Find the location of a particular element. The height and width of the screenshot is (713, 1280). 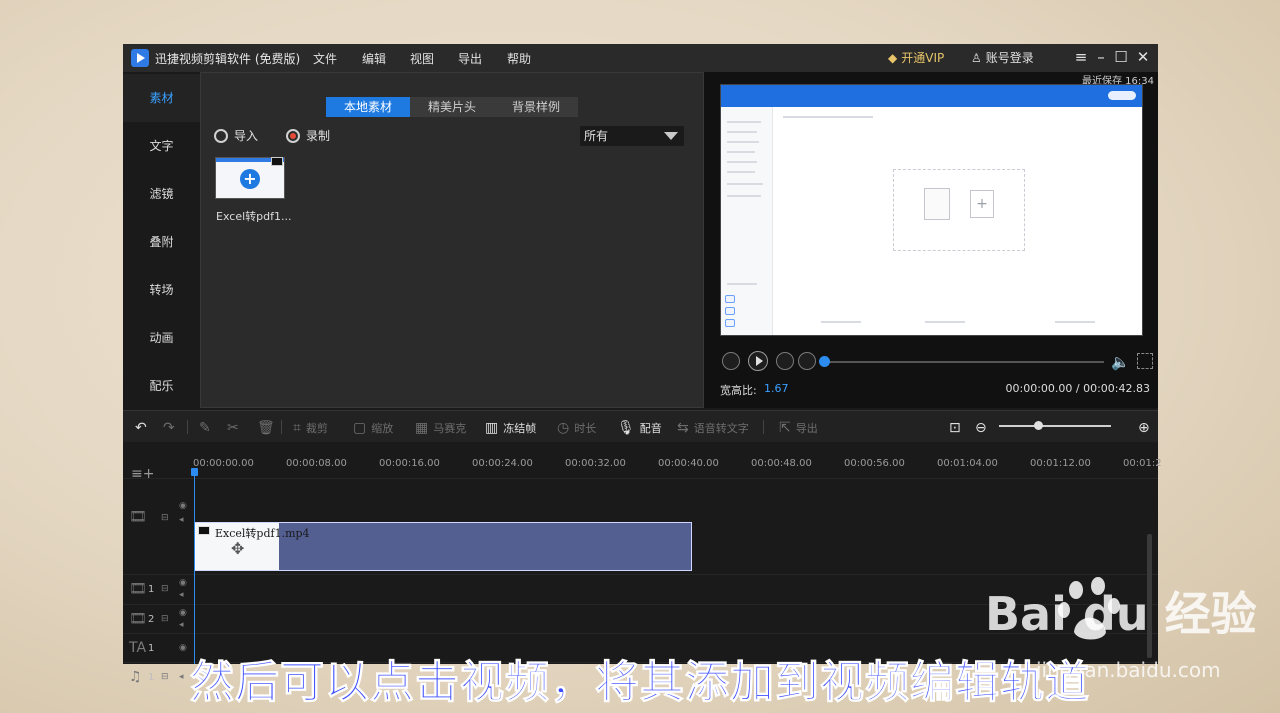

zoom-icon: ▢ is located at coordinates (360, 428).